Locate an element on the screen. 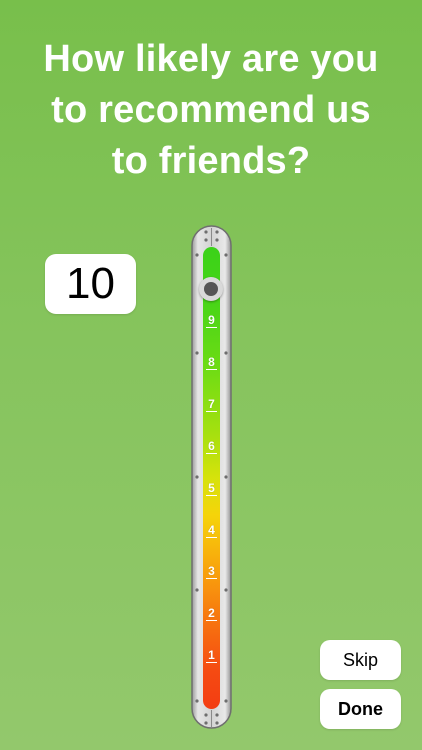 This screenshot has width=422, height=750. tick-label-9: 9 is located at coordinates (211, 321).